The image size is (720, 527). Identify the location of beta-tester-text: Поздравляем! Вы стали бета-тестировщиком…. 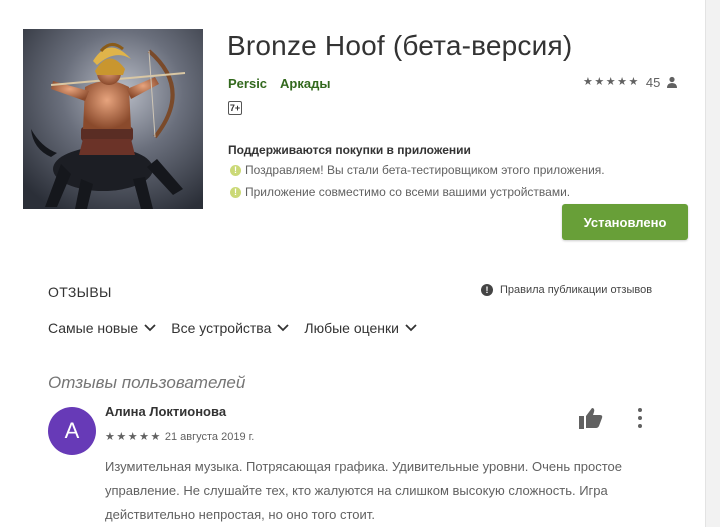
(425, 170).